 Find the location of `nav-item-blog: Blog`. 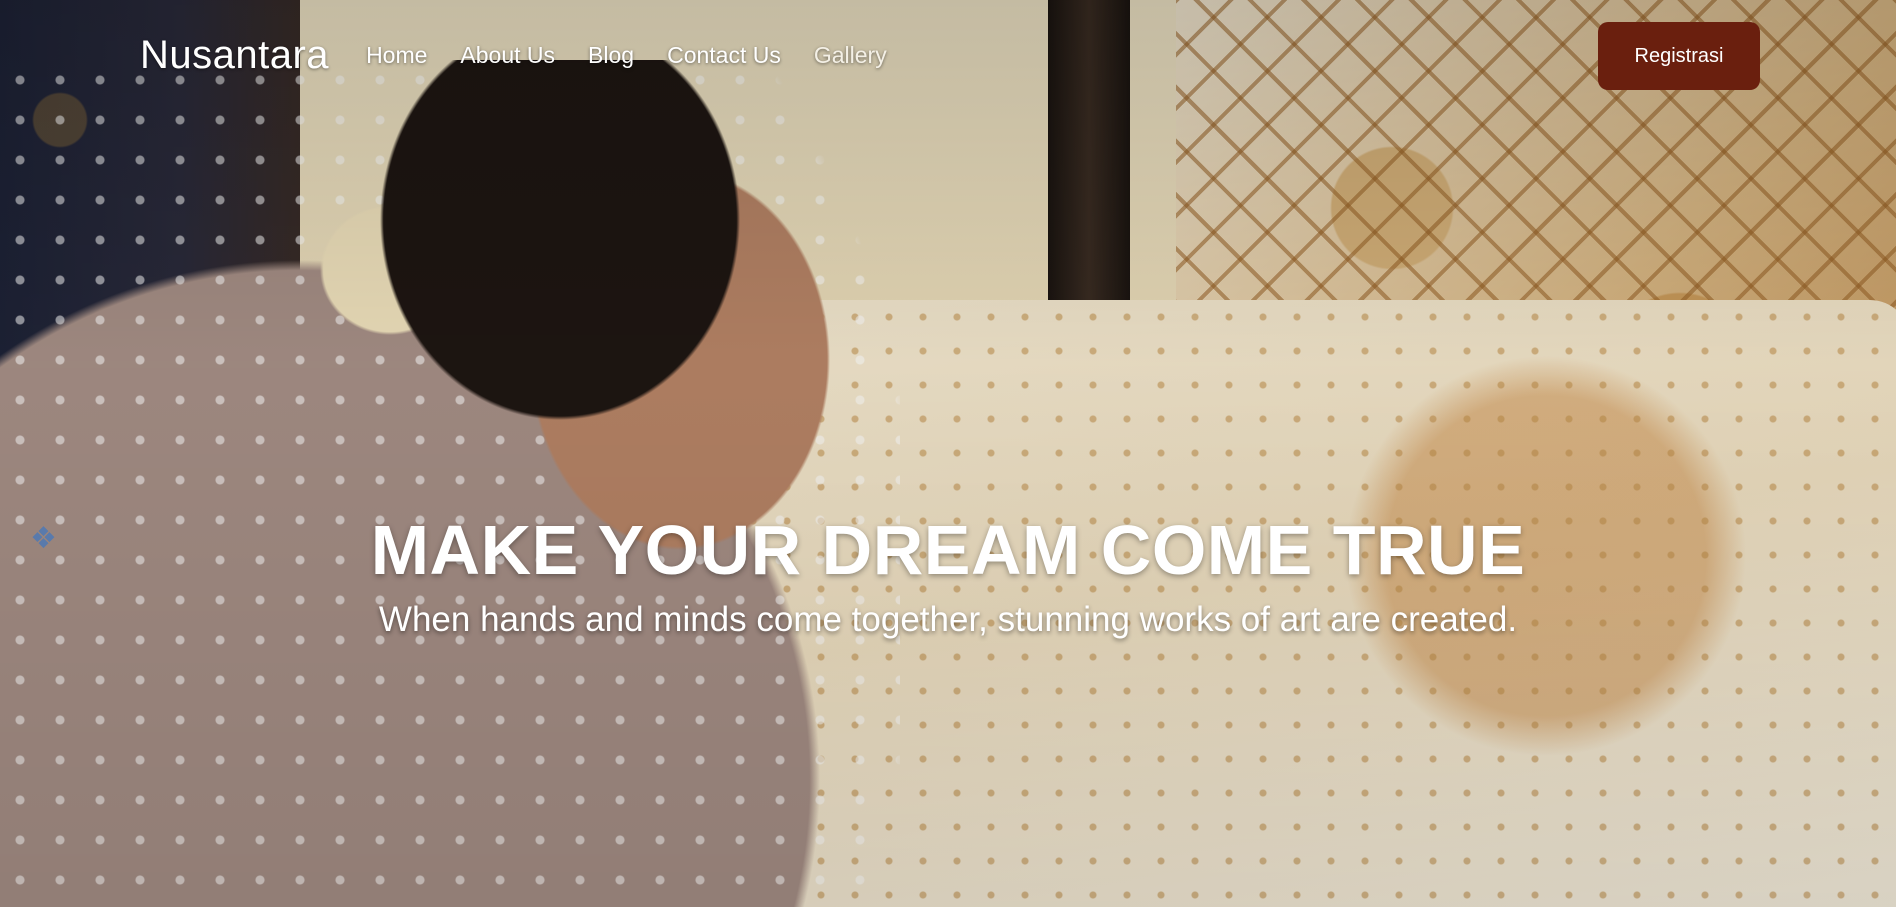

nav-item-blog: Blog is located at coordinates (611, 55).